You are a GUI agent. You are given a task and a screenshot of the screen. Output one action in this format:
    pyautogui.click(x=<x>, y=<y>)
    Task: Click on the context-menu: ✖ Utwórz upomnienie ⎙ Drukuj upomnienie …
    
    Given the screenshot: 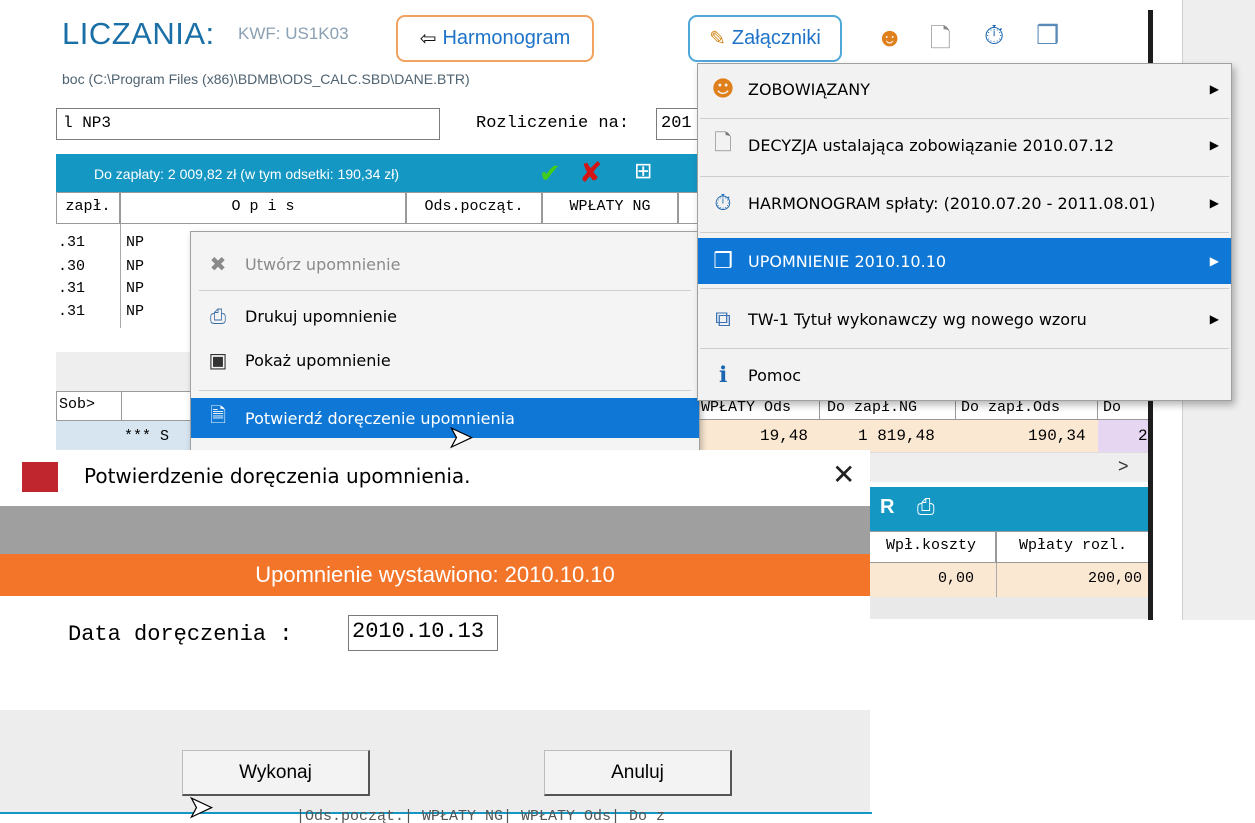 What is the action you would take?
    pyautogui.click(x=445, y=344)
    